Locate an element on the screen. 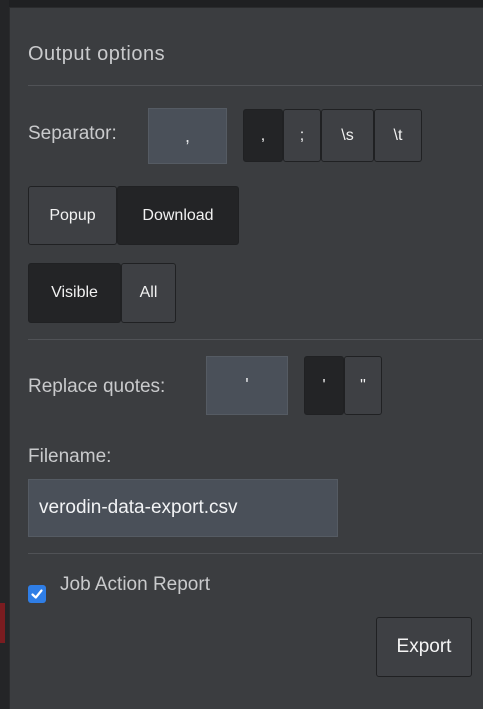 The width and height of the screenshot is (483, 709). quote-option-double: " is located at coordinates (363, 385).